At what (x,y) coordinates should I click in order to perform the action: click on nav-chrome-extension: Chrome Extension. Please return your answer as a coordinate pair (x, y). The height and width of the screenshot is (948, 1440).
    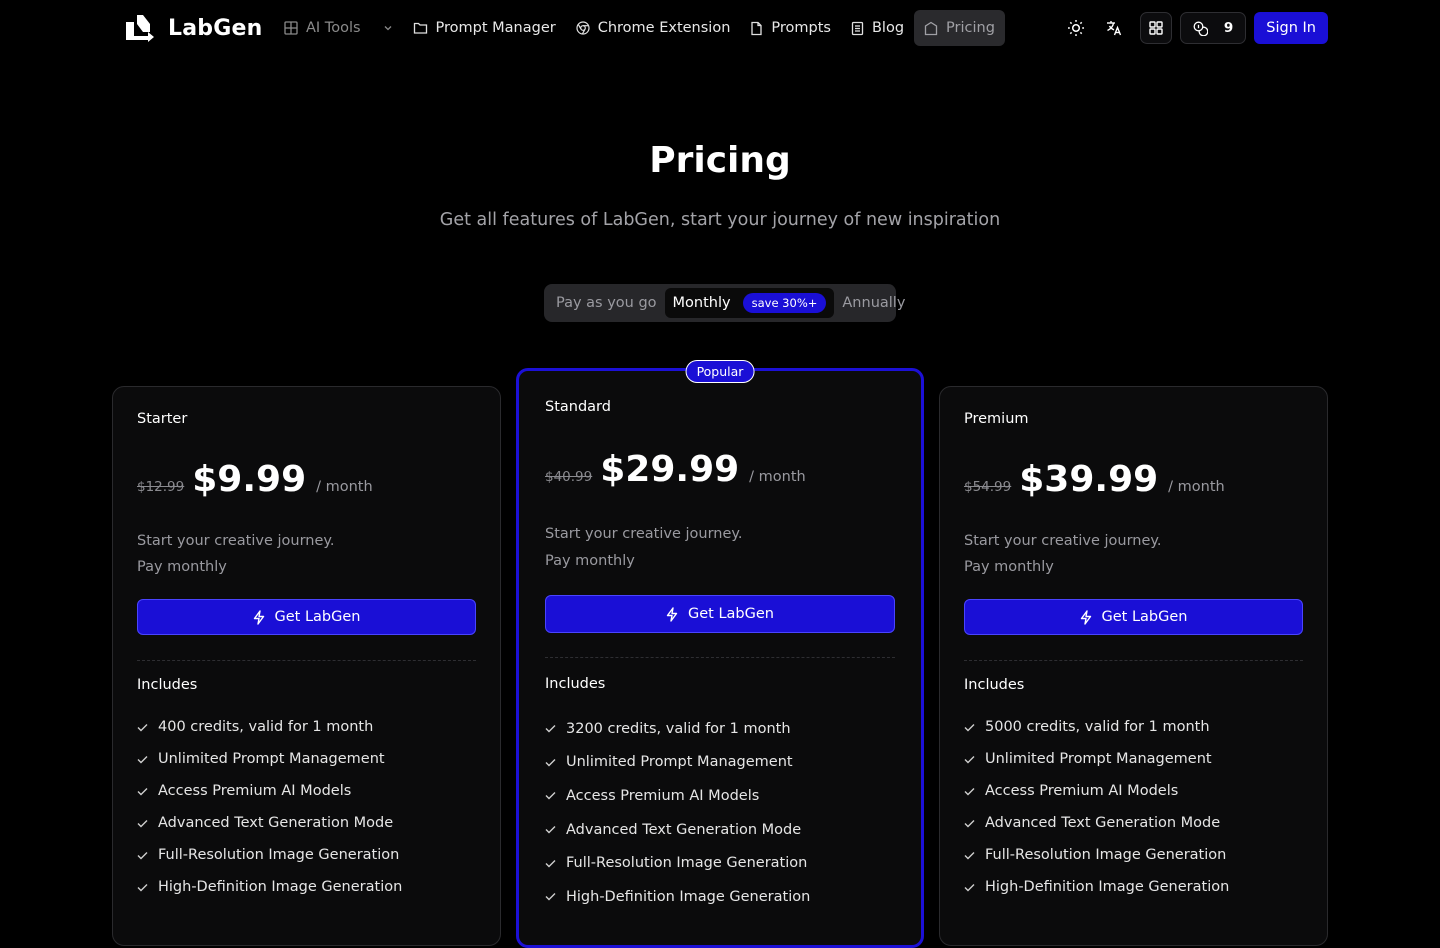
    Looking at the image, I should click on (653, 28).